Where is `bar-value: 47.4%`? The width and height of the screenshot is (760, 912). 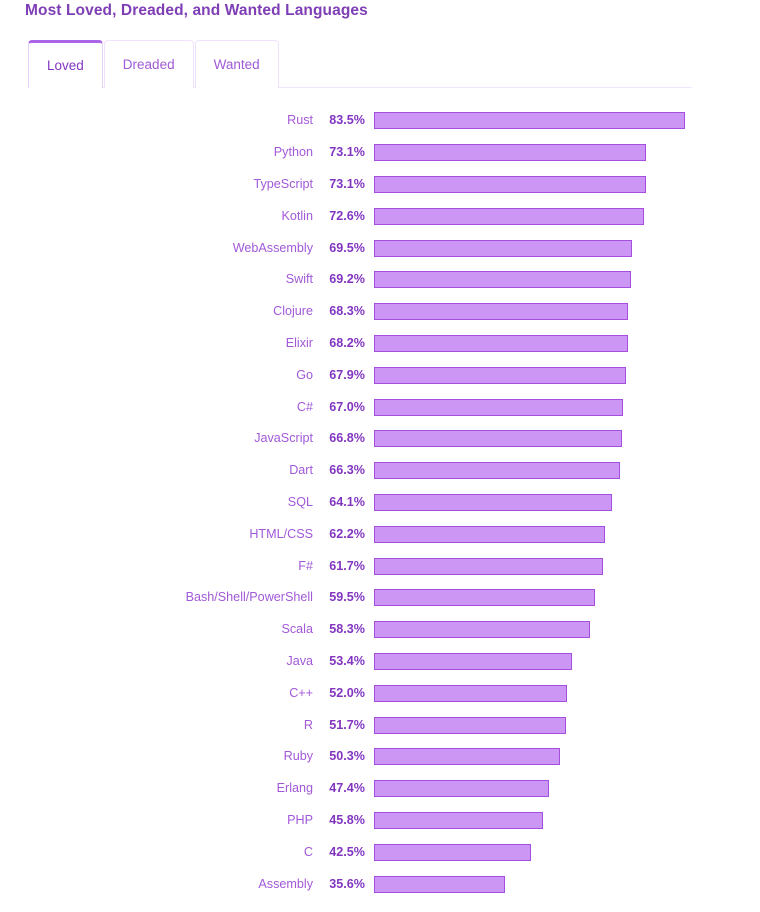
bar-value: 47.4% is located at coordinates (347, 788).